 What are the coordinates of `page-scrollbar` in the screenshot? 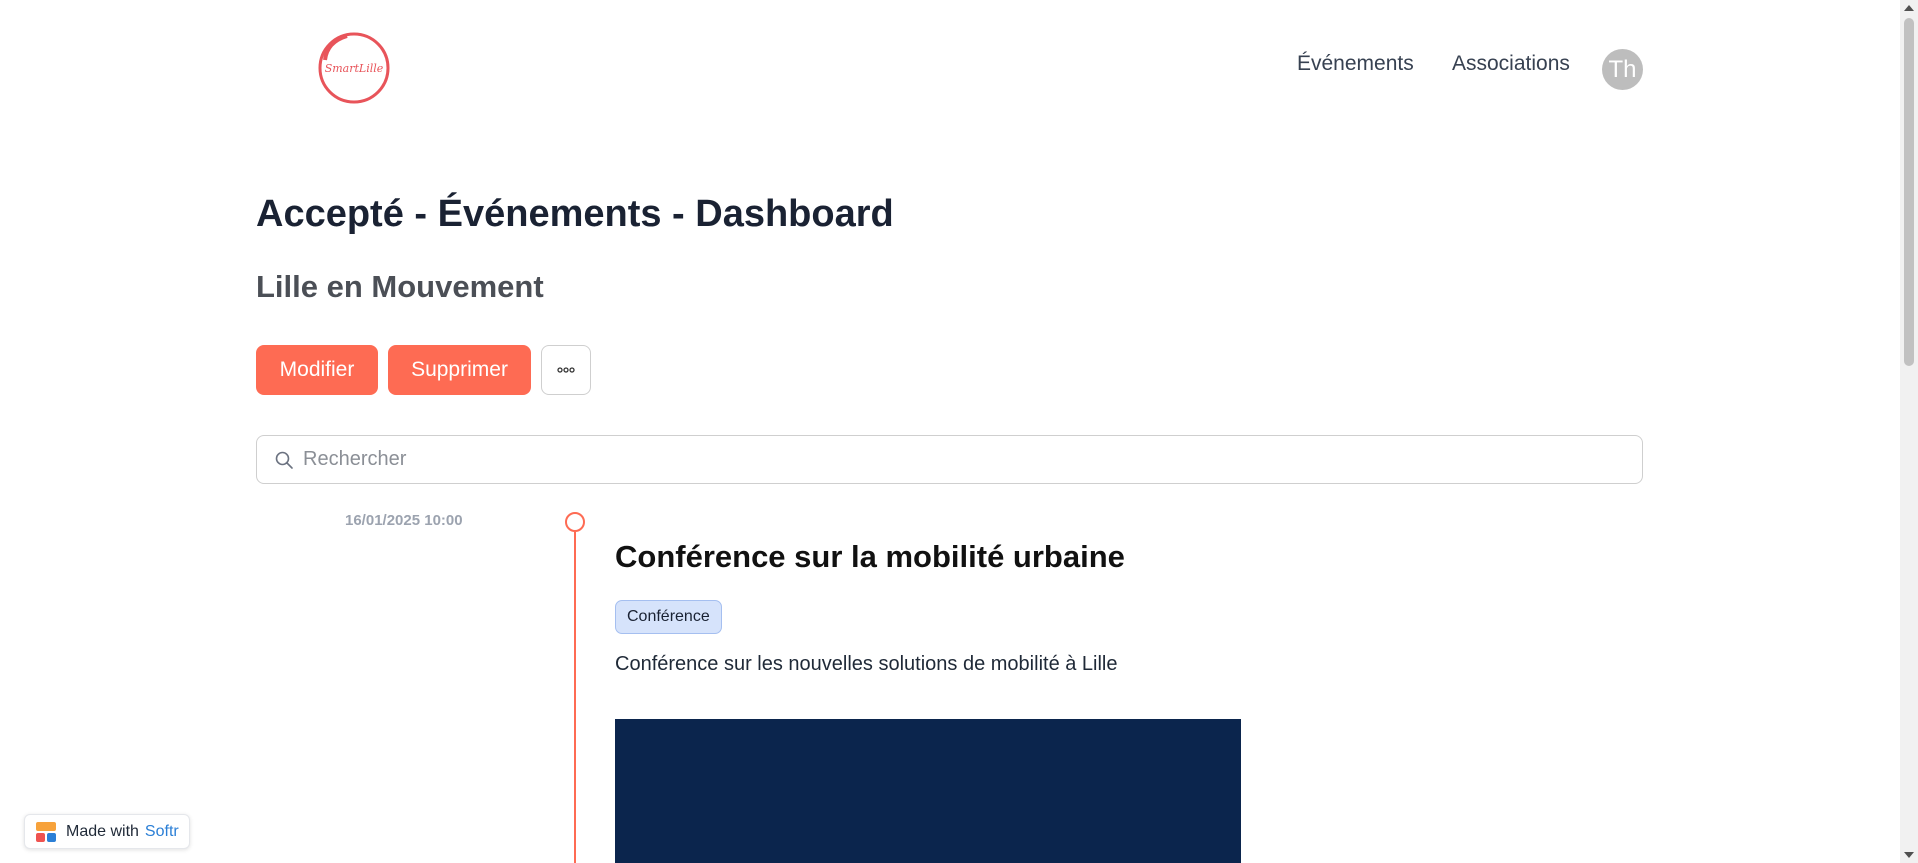 It's located at (1909, 431).